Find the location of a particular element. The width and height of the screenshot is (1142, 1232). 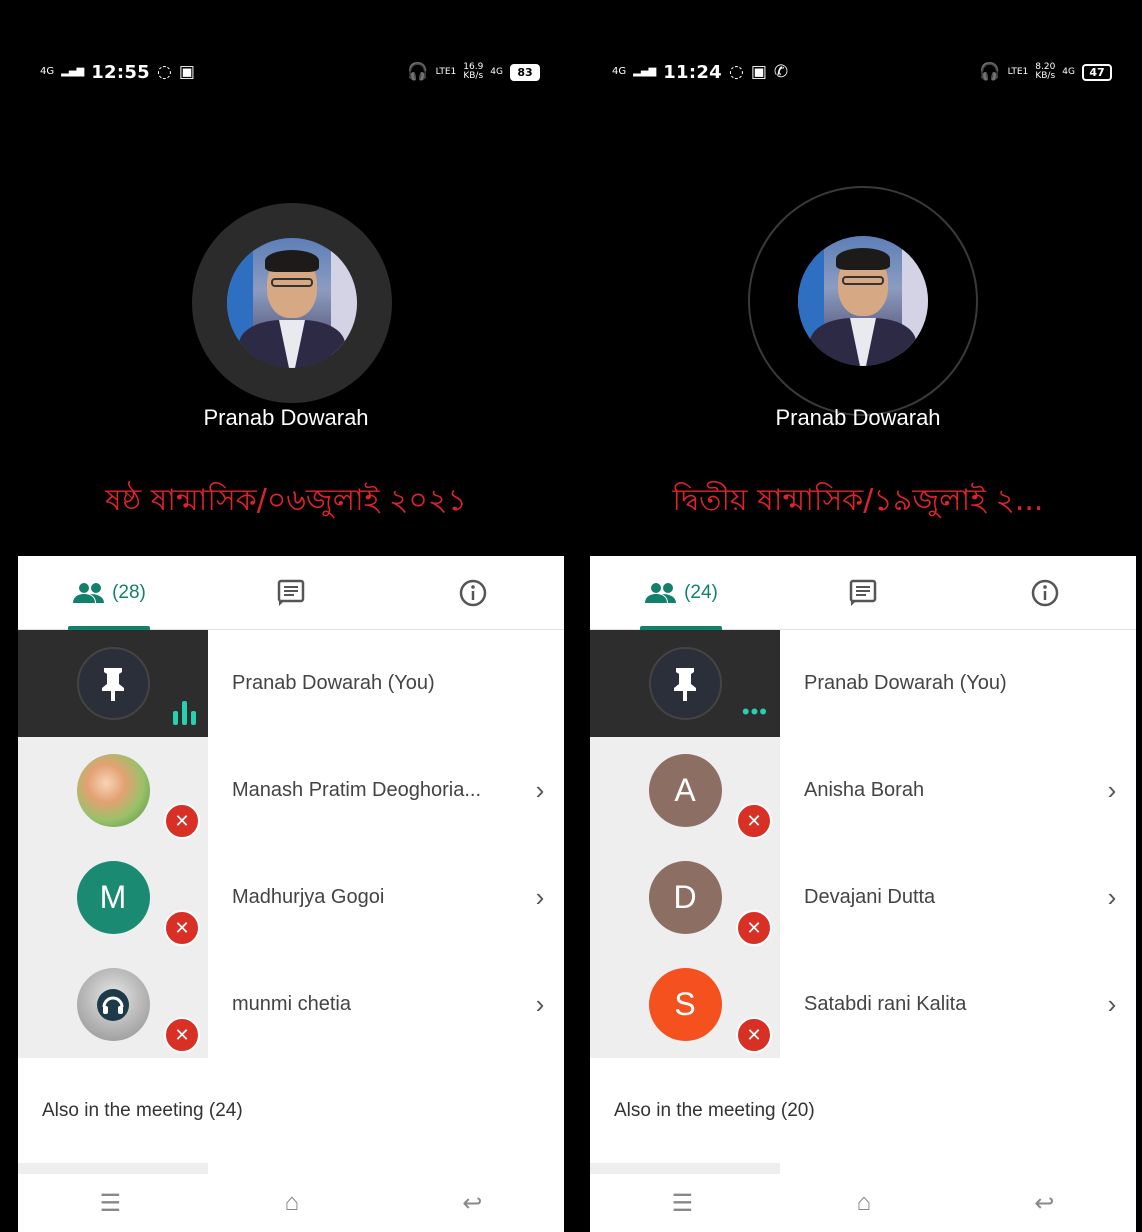

participant-name: Madhurjya Gogoi is located at coordinates (308, 897).